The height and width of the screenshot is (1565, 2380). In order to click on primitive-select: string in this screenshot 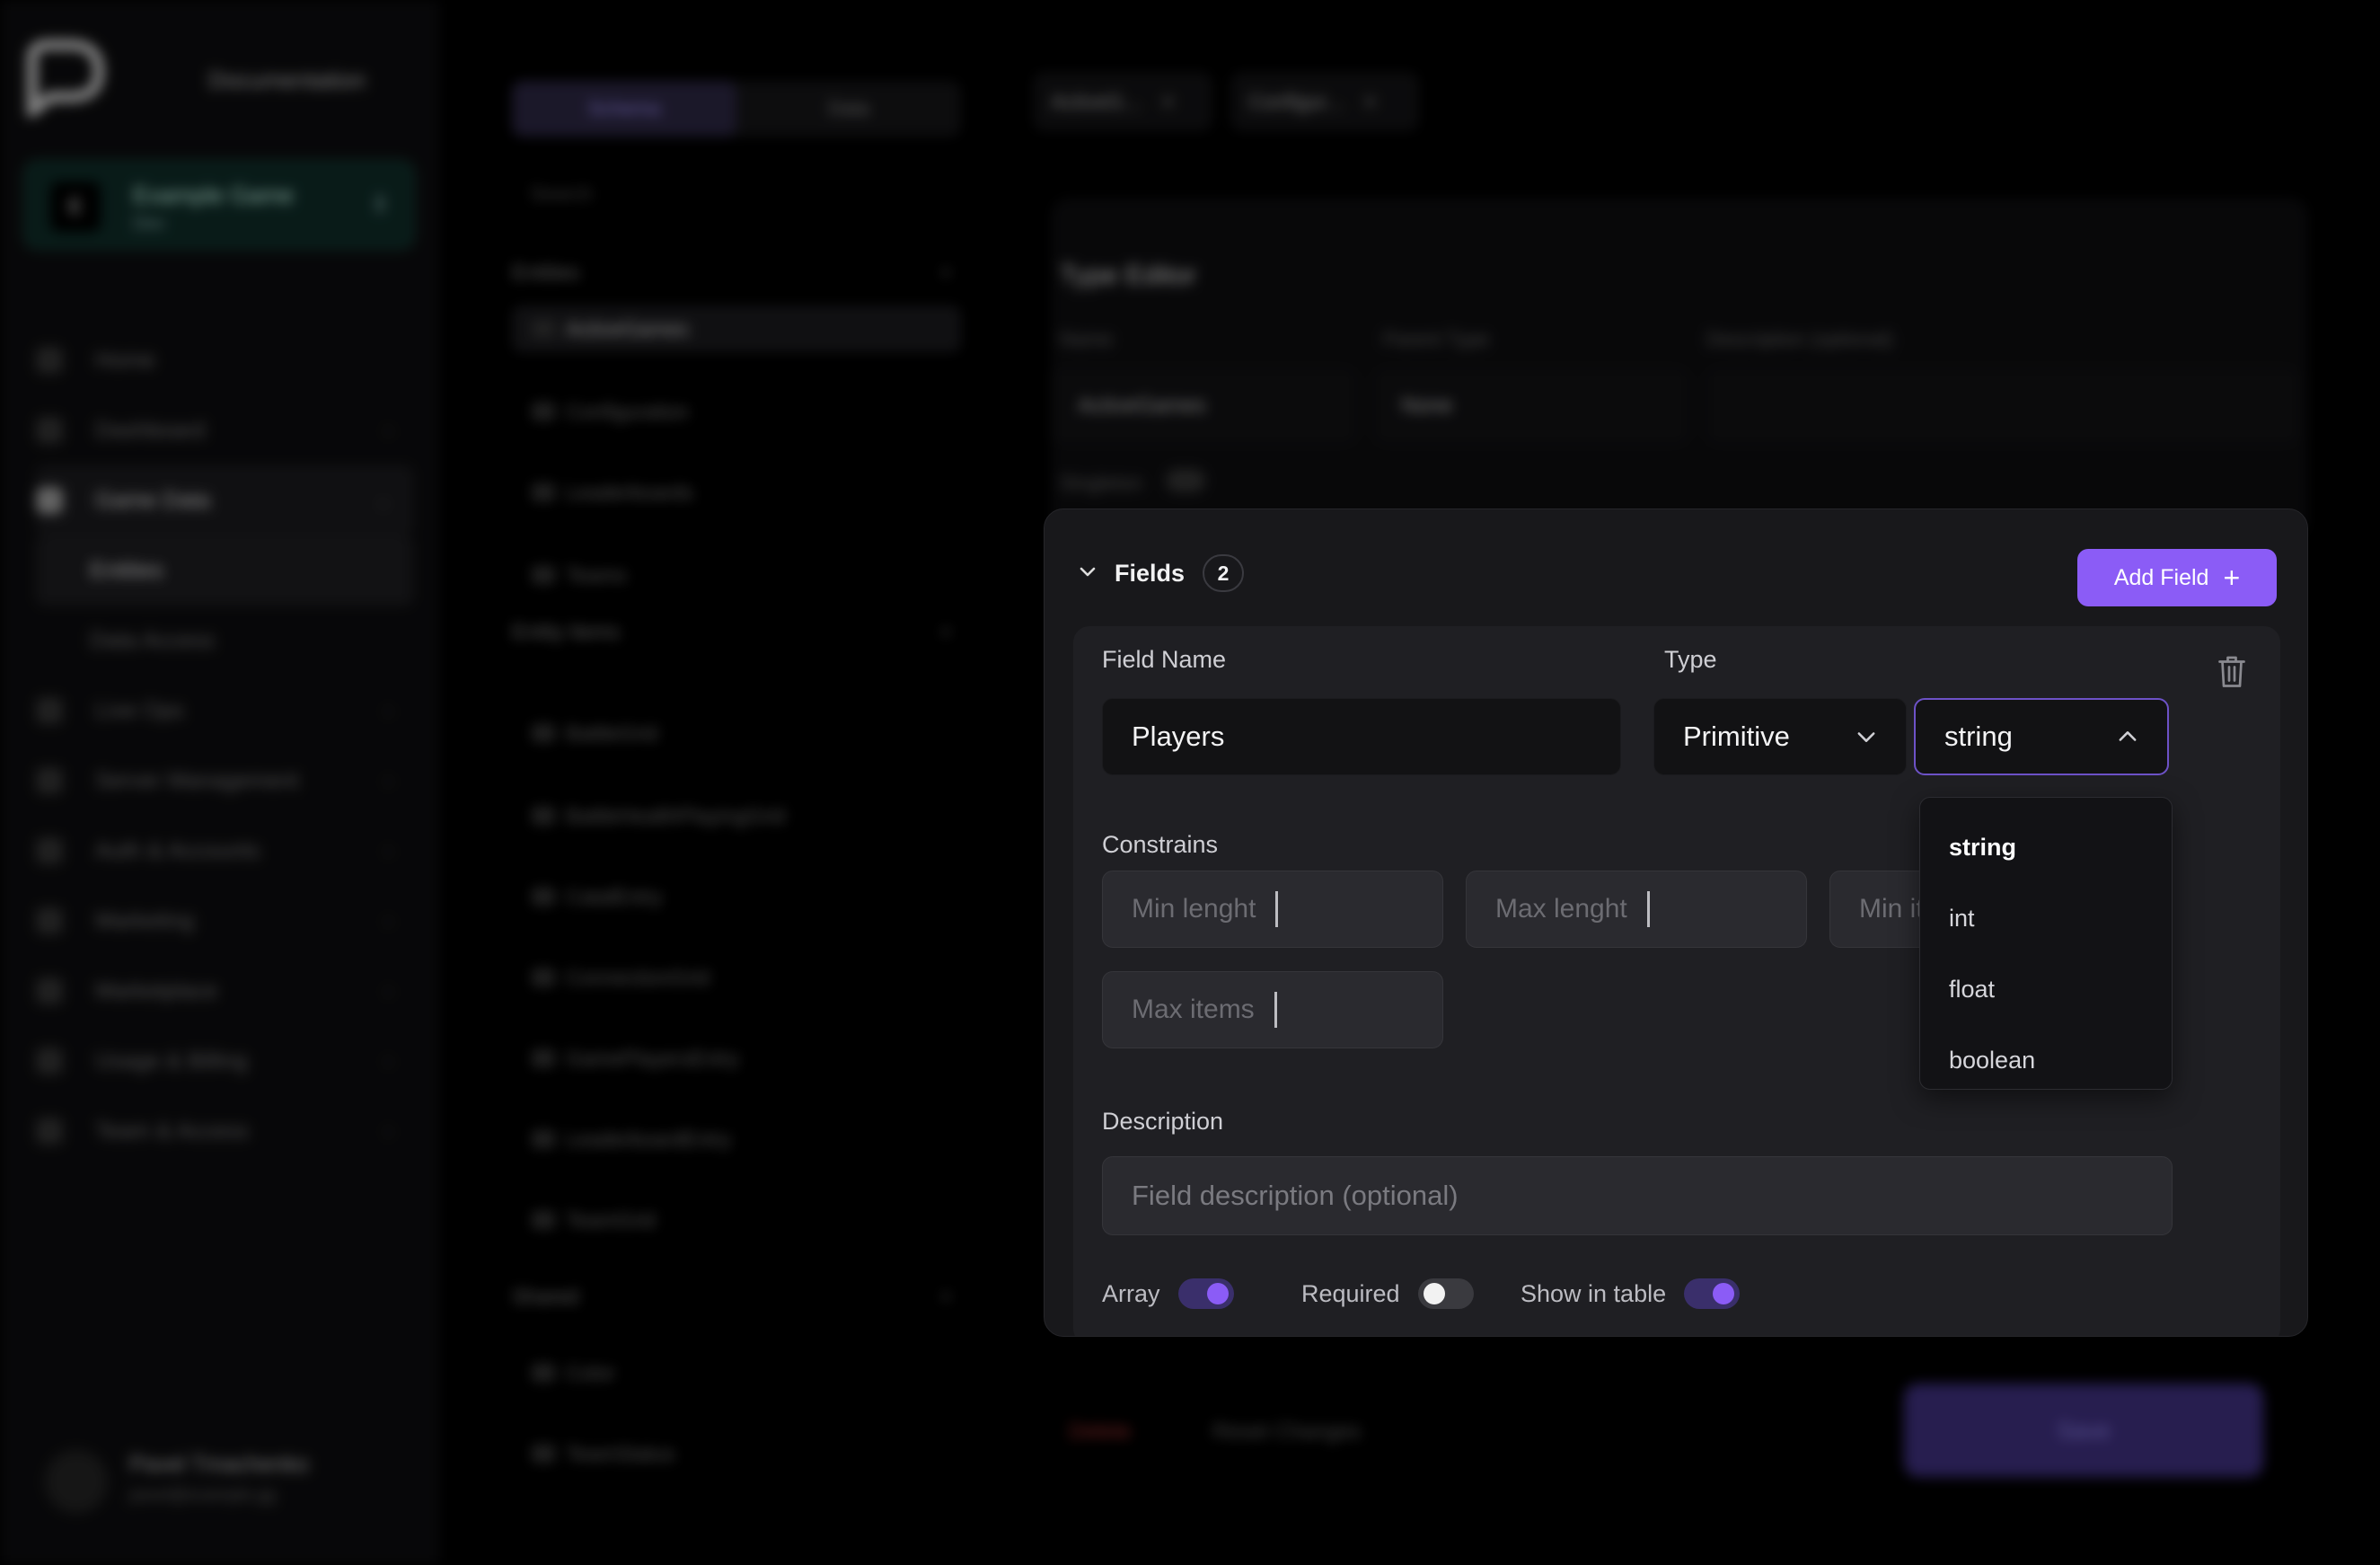, I will do `click(2041, 736)`.